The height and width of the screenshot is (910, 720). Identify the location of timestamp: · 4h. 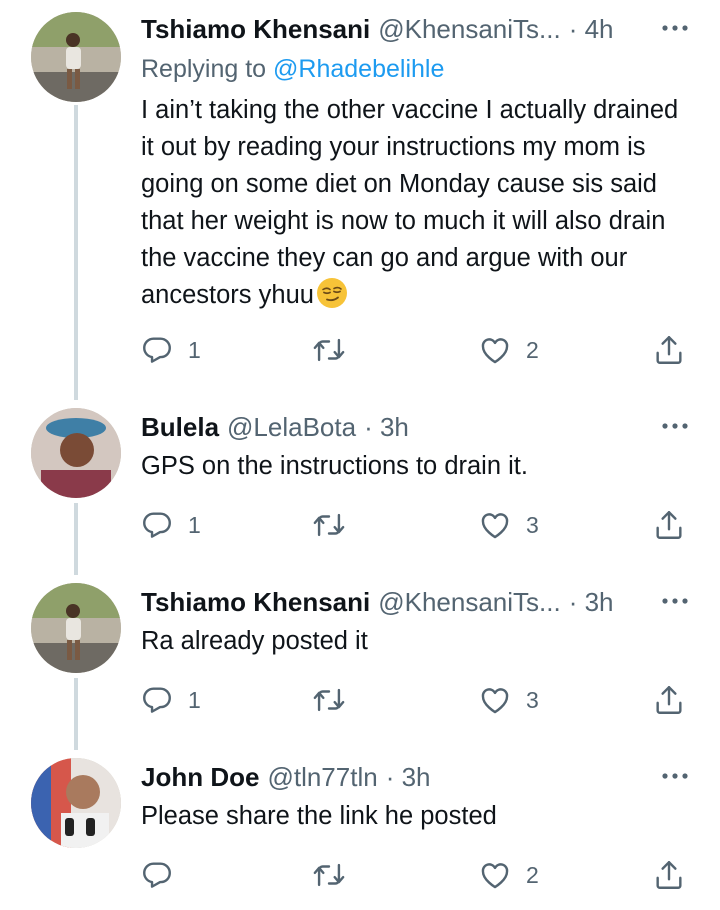
(591, 29).